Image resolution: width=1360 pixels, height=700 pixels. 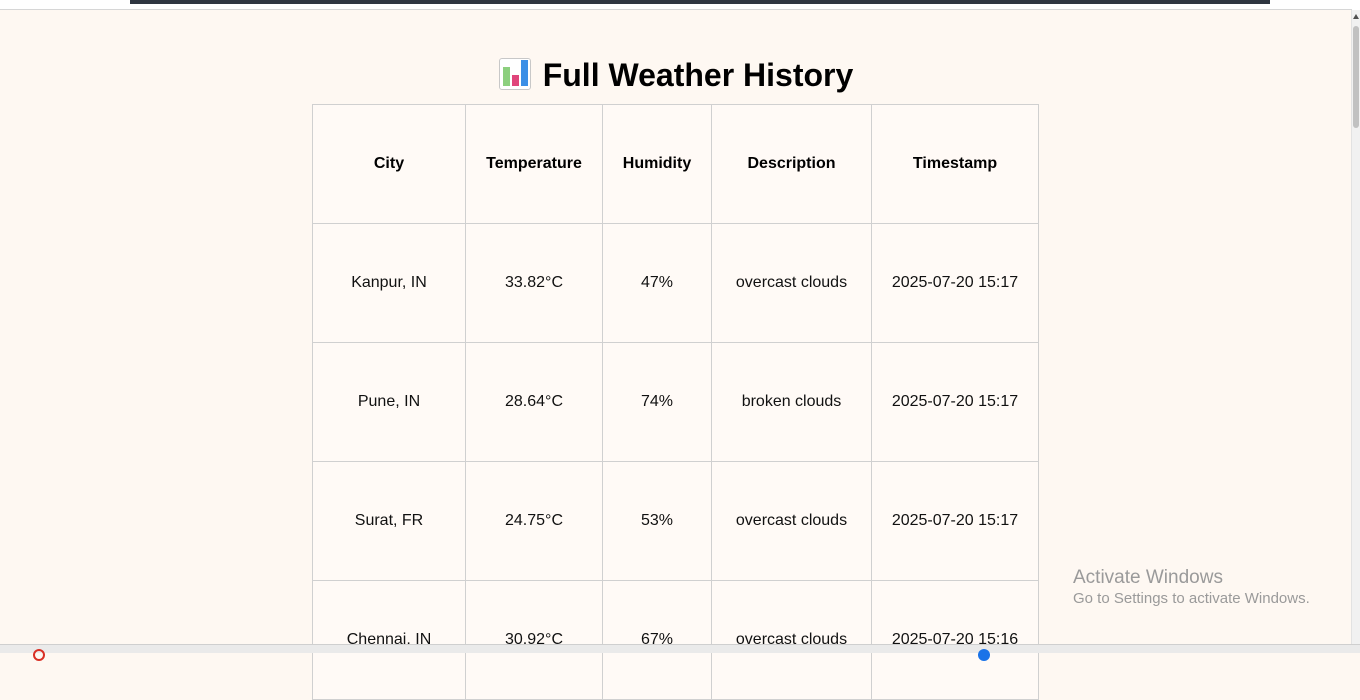 What do you see at coordinates (389, 640) in the screenshot?
I see `cell-city: Chennai, IN` at bounding box center [389, 640].